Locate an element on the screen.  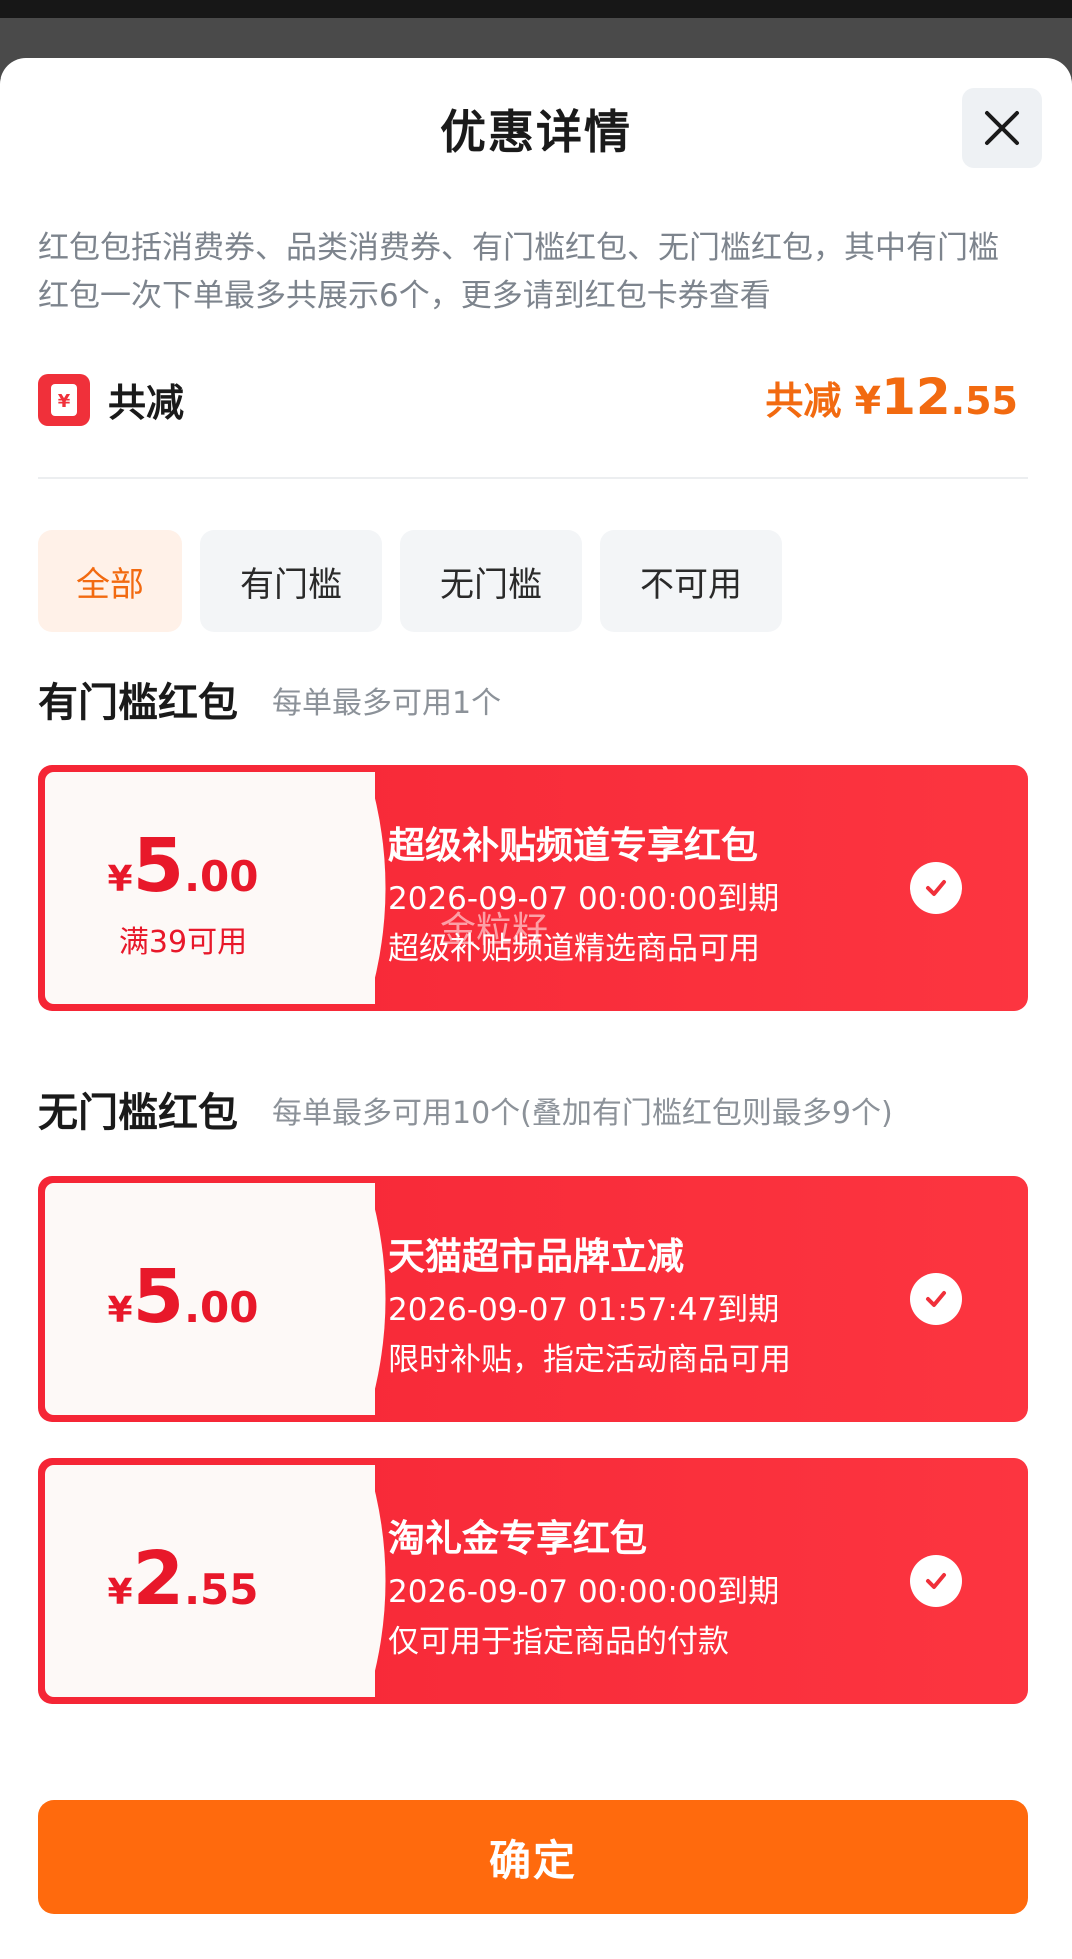
red-packet-icon: ¥ is located at coordinates (64, 400).